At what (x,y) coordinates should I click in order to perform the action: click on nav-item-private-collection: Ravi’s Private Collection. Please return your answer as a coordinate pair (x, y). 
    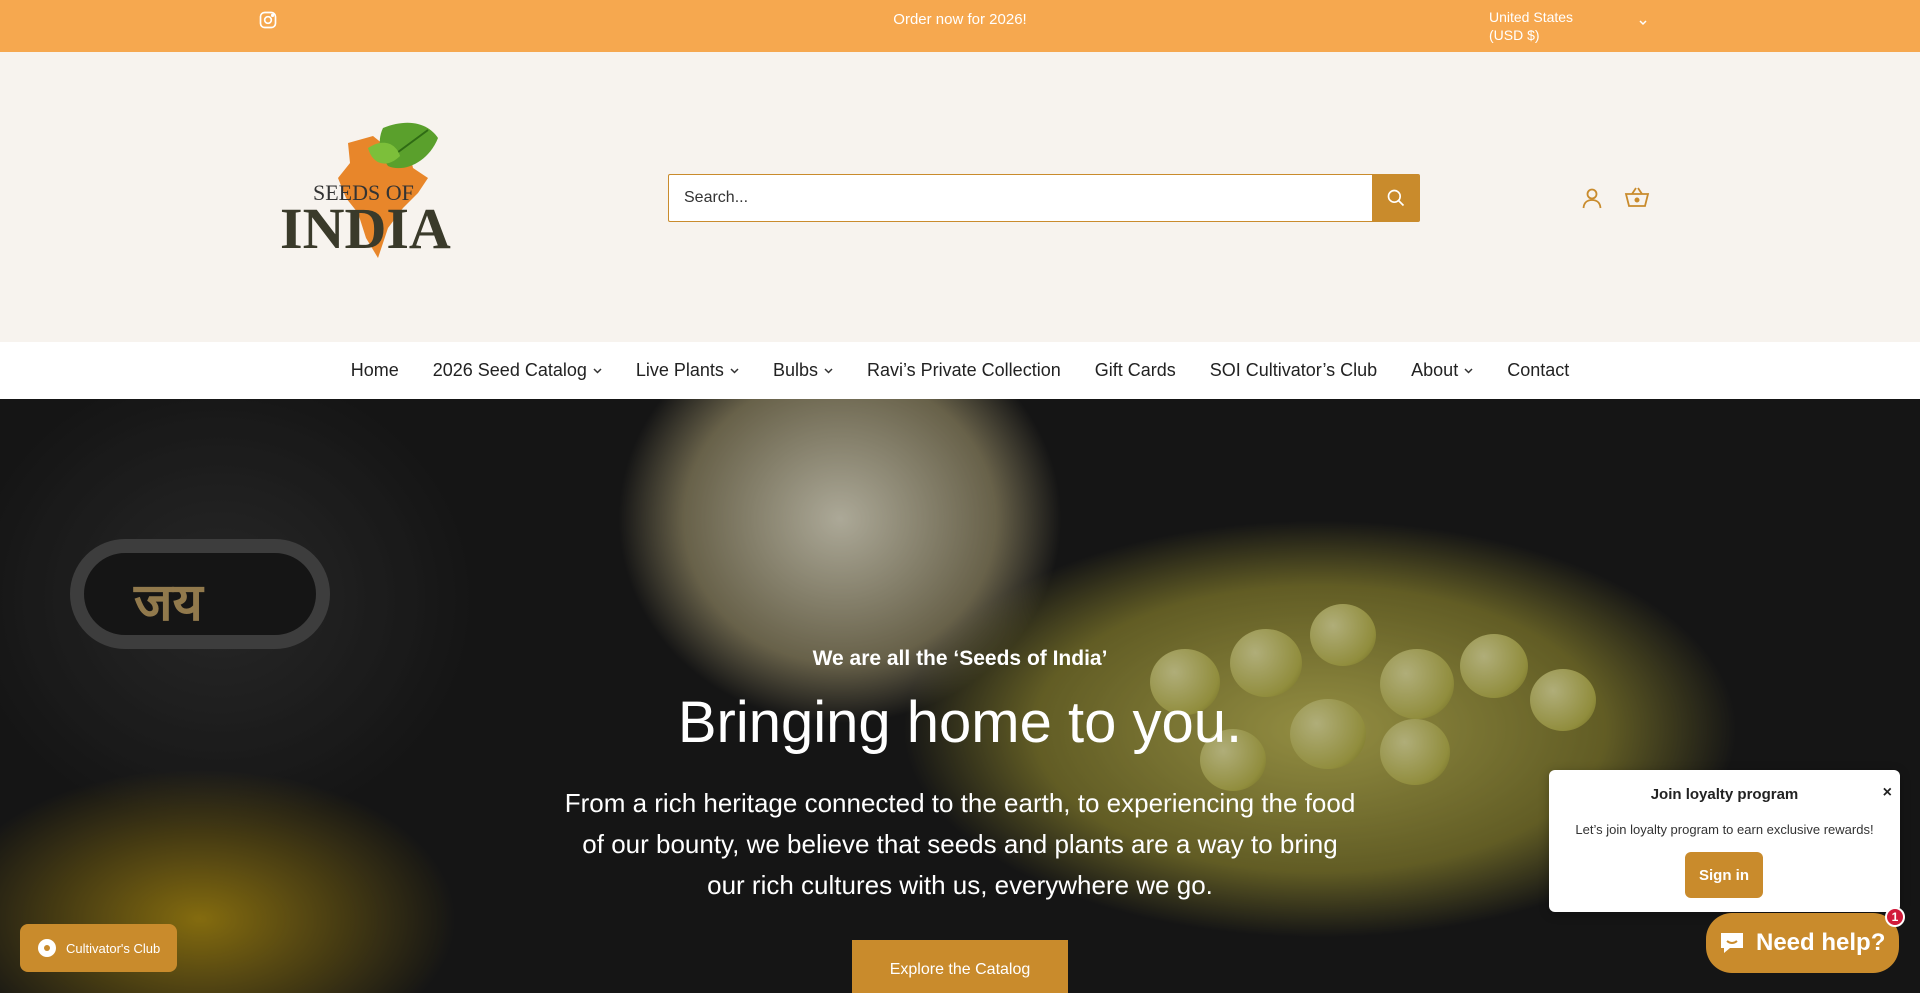
    Looking at the image, I should click on (964, 370).